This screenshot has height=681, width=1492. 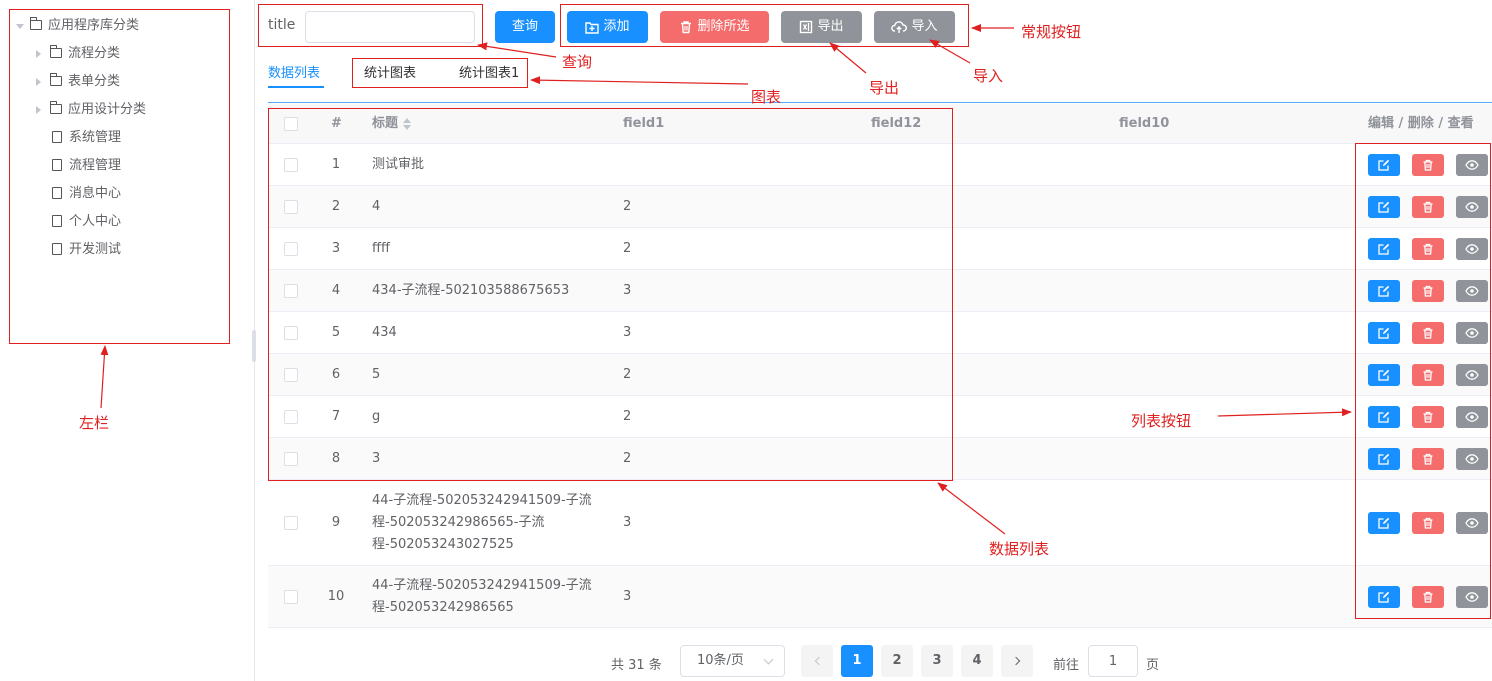 What do you see at coordinates (407, 123) in the screenshot?
I see `sort-icon` at bounding box center [407, 123].